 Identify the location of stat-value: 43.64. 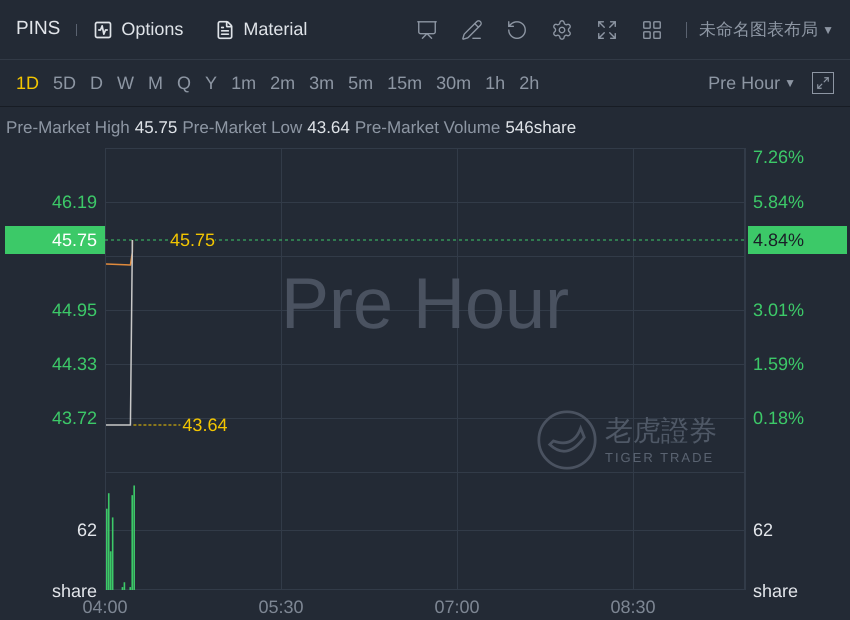
(328, 127).